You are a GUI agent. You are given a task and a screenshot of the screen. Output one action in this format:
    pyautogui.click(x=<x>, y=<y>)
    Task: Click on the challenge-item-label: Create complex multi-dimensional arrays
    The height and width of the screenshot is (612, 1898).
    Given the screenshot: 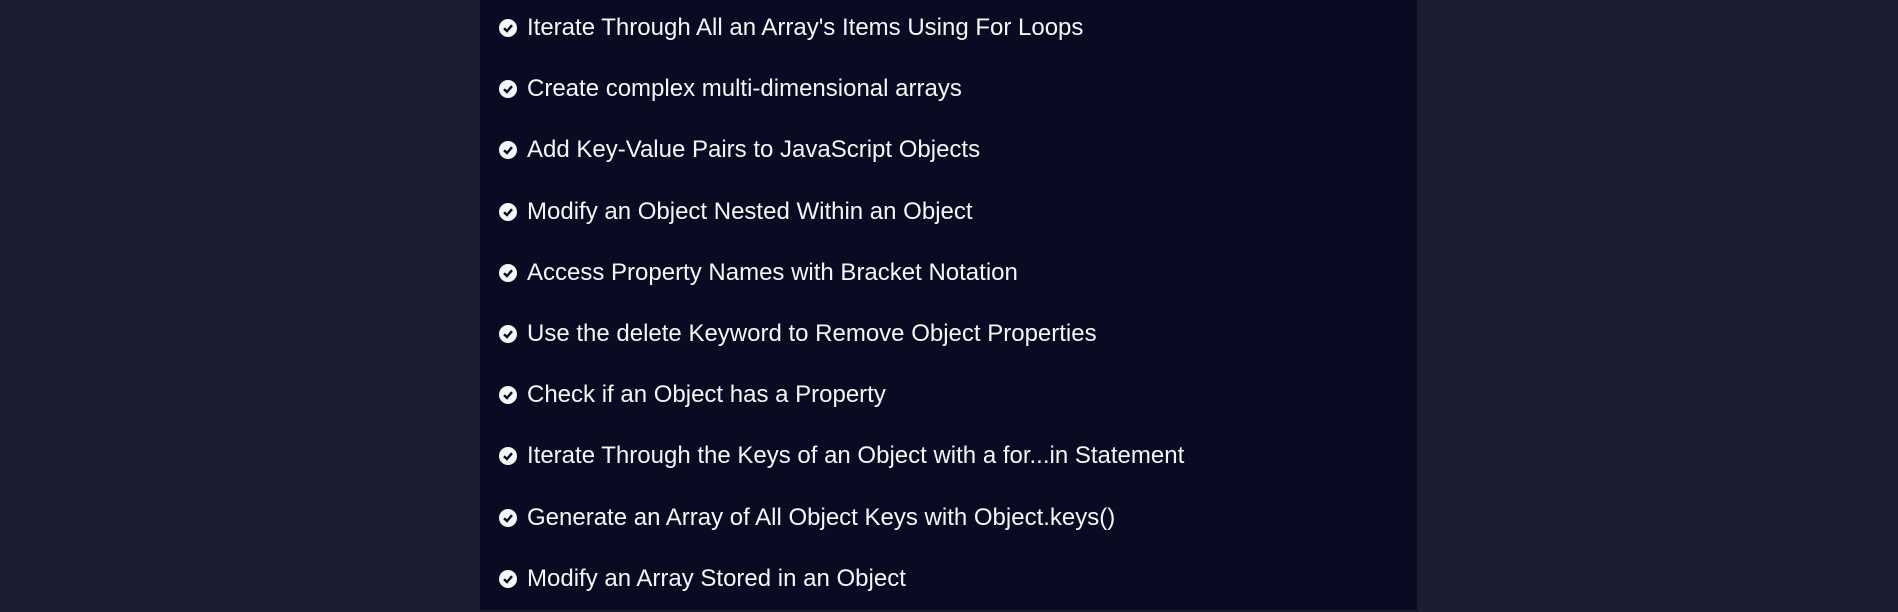 What is the action you would take?
    pyautogui.click(x=744, y=89)
    